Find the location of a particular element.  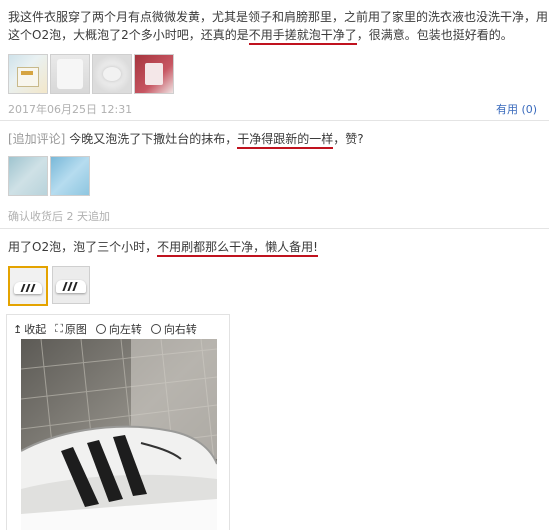

followup-highlight: 干净得跟新的一样 is located at coordinates (285, 140).